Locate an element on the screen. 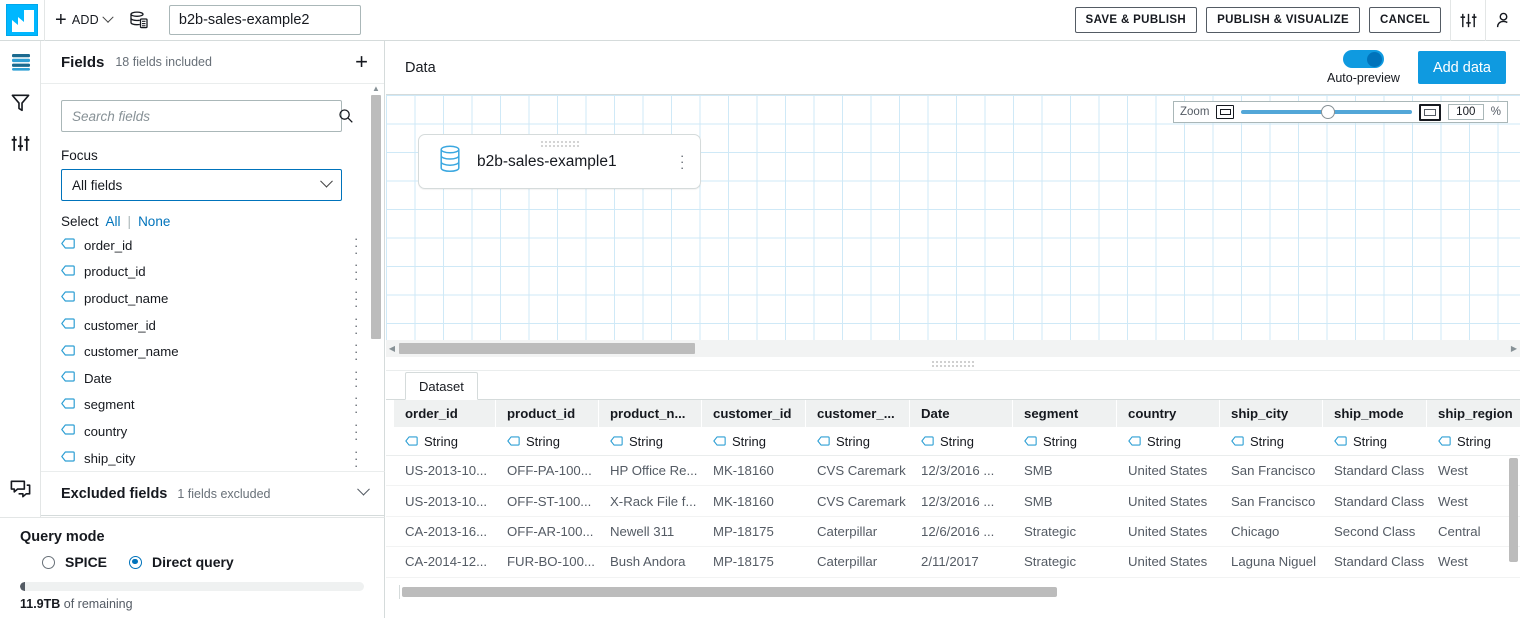  string-type-icon is located at coordinates (68, 245).